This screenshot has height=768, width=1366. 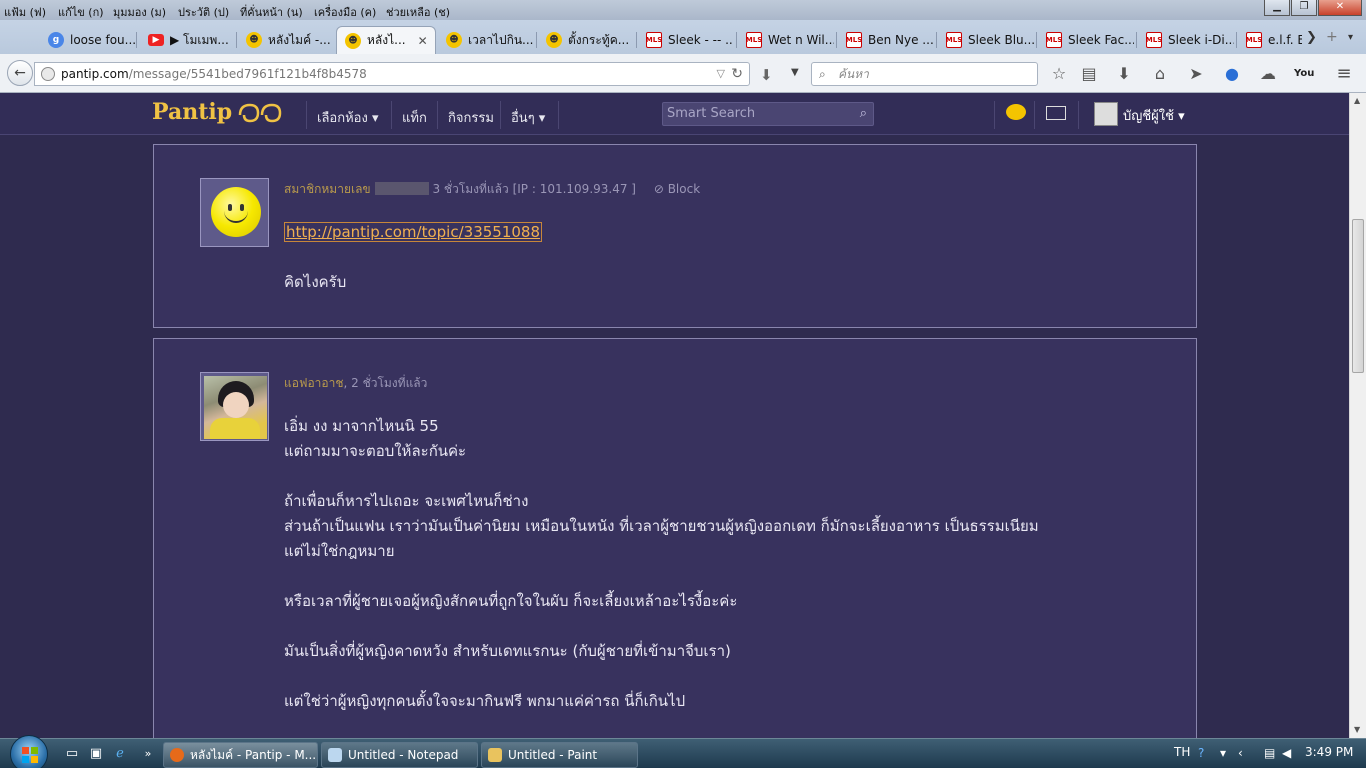 I want to click on nav-tags: แท็ก, so click(x=414, y=117).